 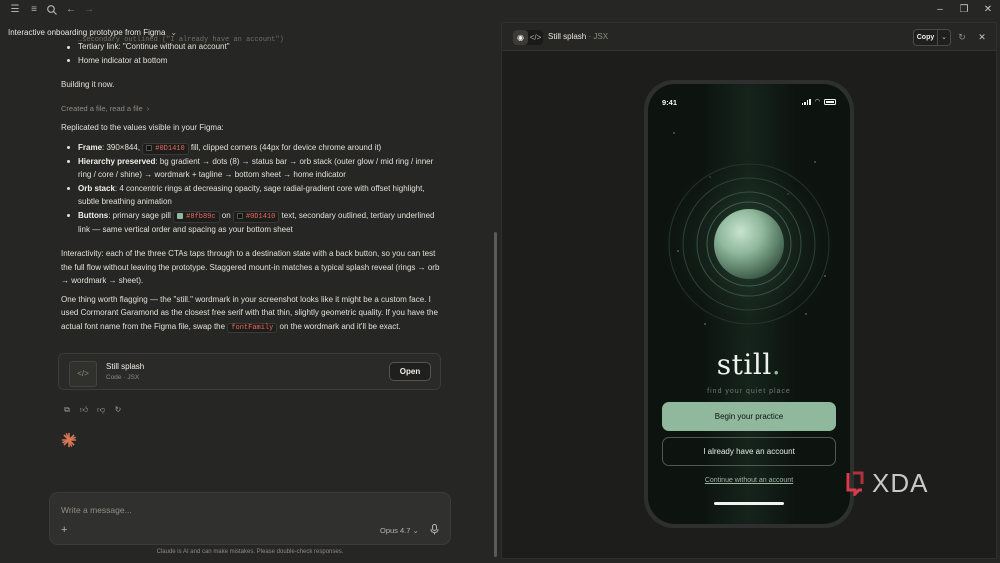 I want to click on model-selector: Opus 4.7 ⌄, so click(x=399, y=530).